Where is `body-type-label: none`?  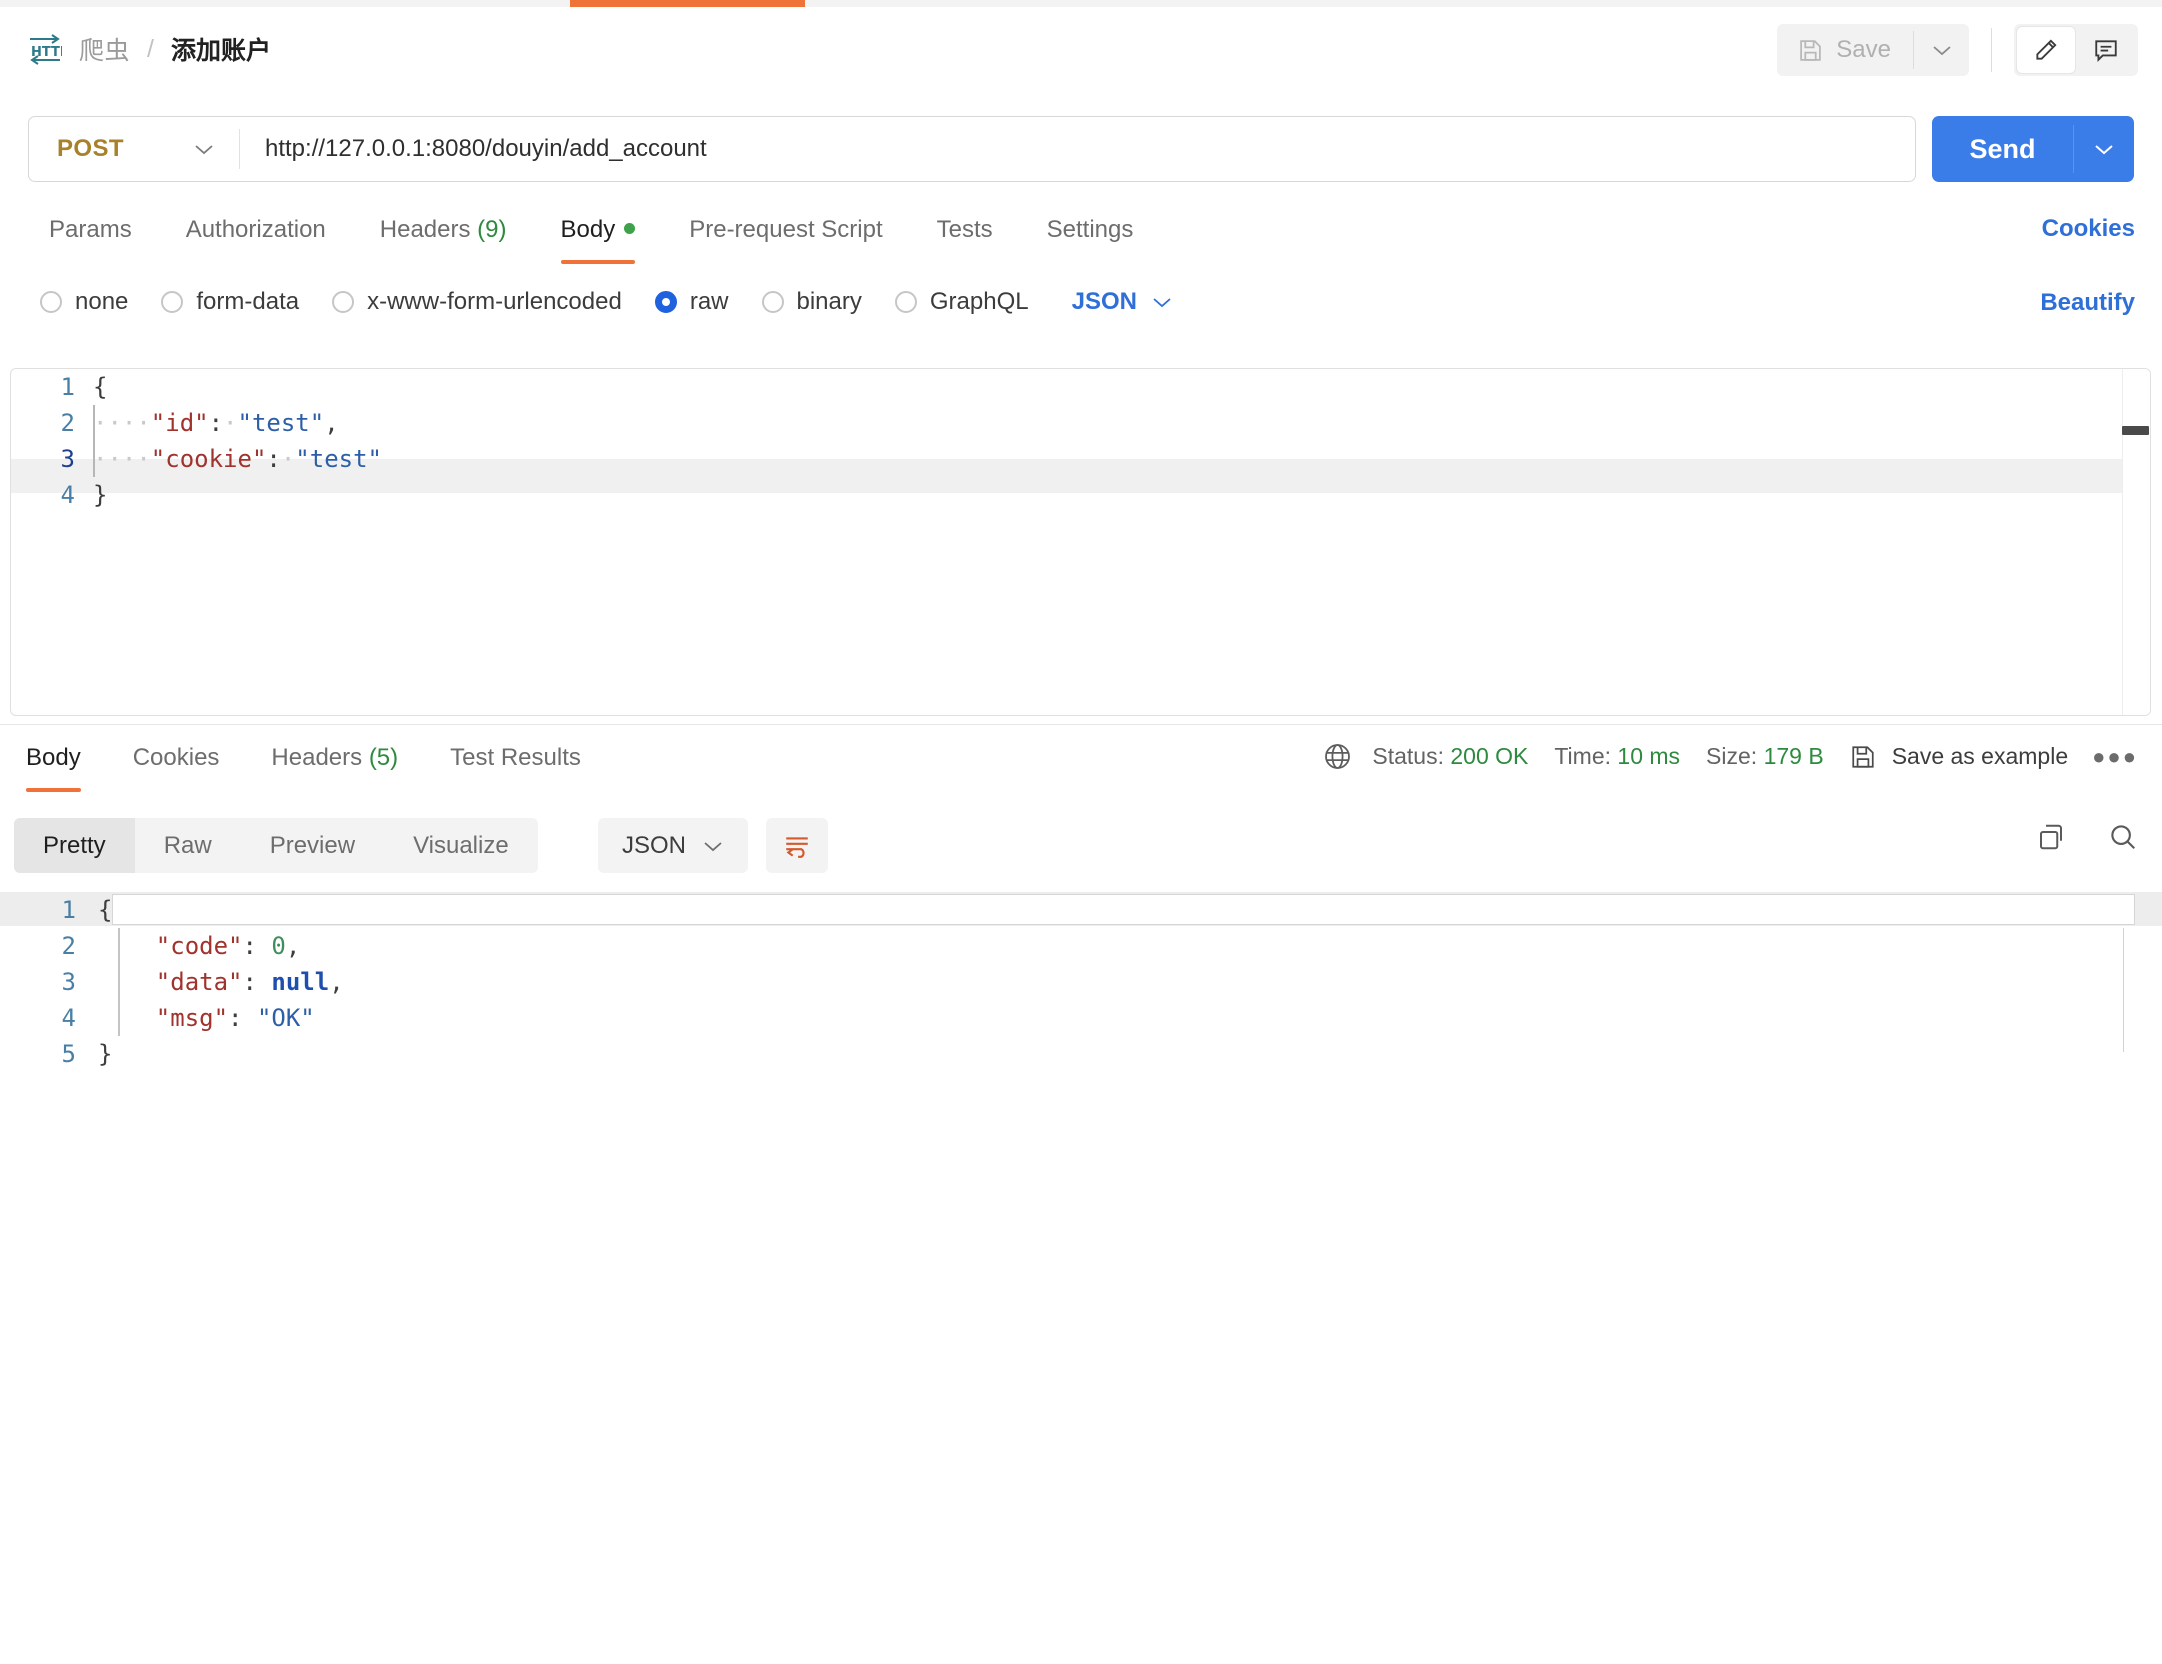
body-type-label: none is located at coordinates (102, 301).